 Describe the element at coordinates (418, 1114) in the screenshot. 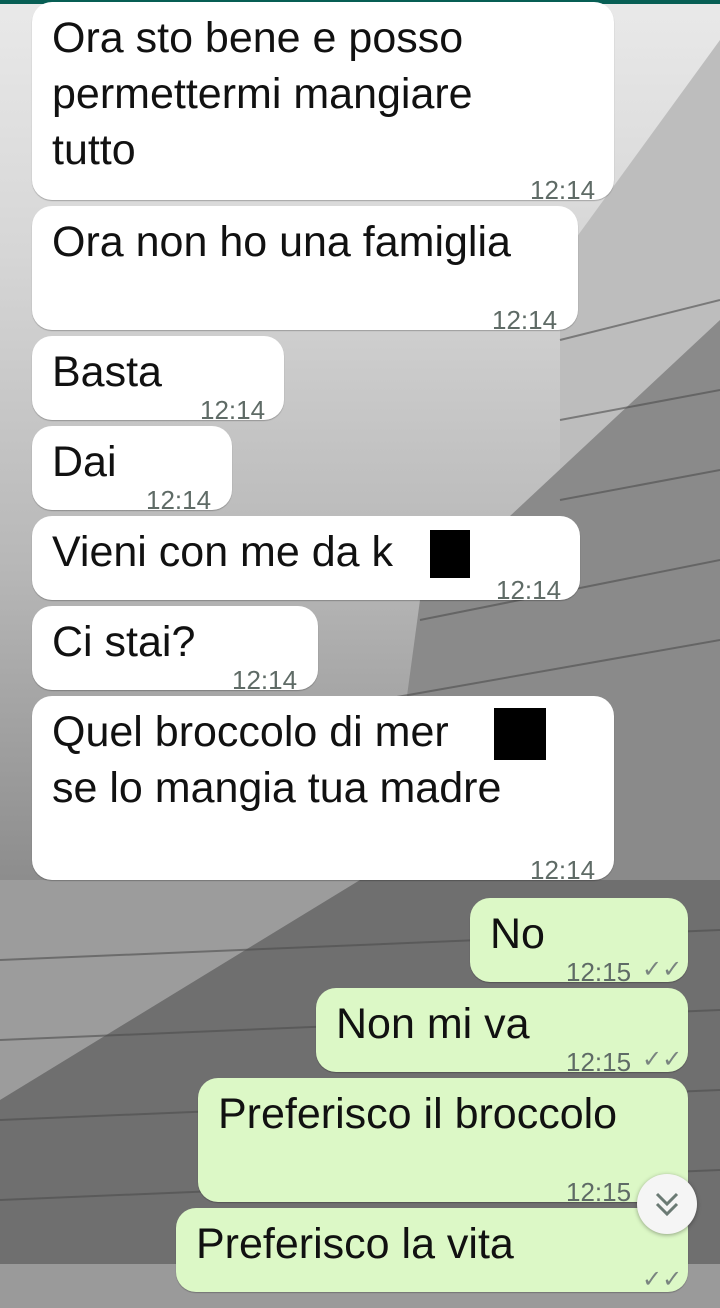

I see `message-text: Preferisco il broccolo` at that location.